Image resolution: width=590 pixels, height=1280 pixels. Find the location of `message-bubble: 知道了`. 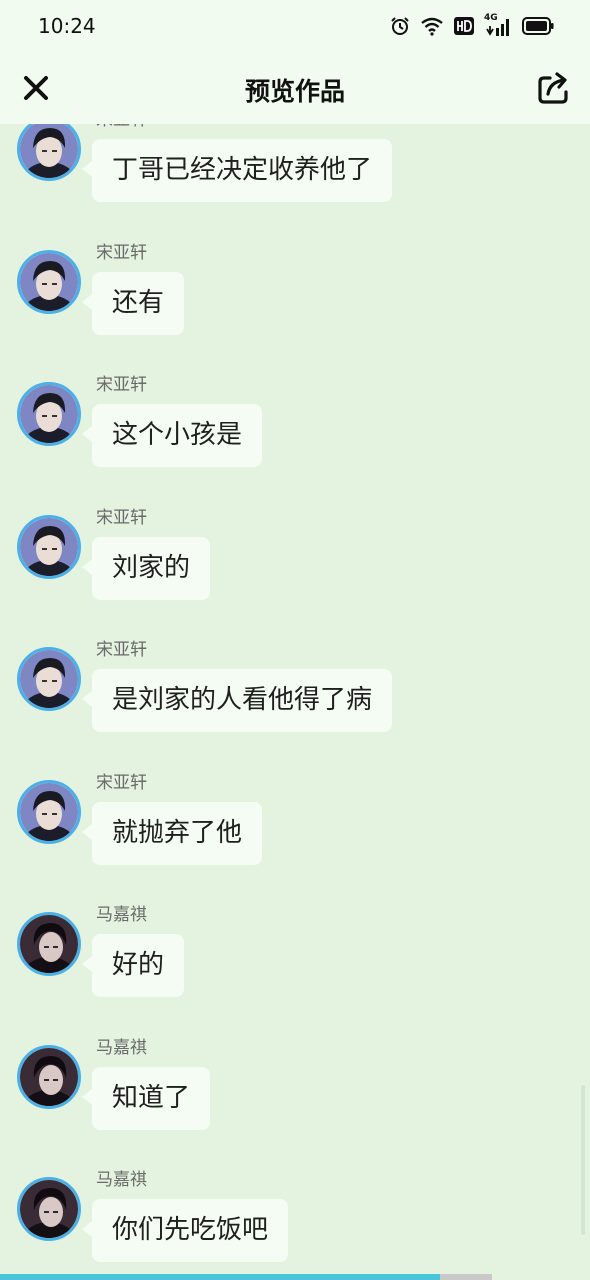

message-bubble: 知道了 is located at coordinates (146, 1098).